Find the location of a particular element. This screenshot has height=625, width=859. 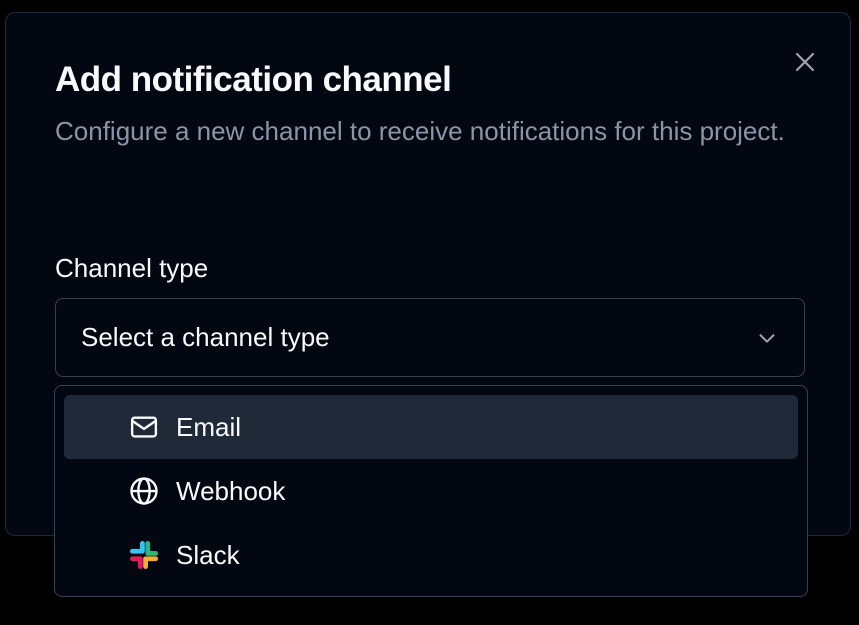

chevron-down-icon is located at coordinates (767, 338).